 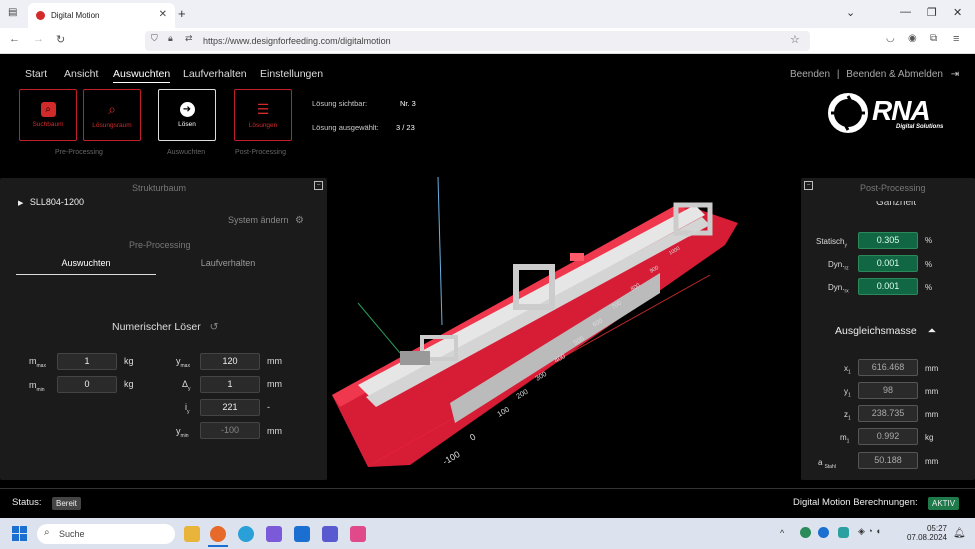 What do you see at coordinates (823, 532) in the screenshot?
I see `tray-cloud-icon` at bounding box center [823, 532].